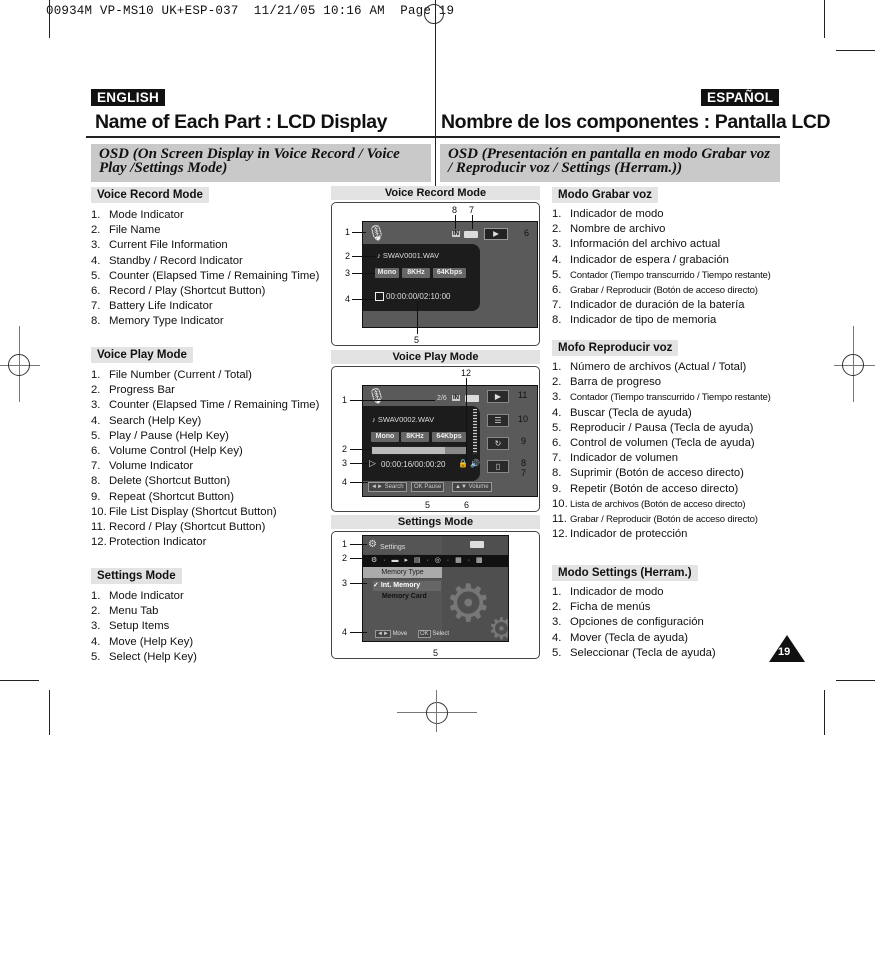 This screenshot has height=954, width=875. I want to click on pause-help-key: OK Pause, so click(428, 487).